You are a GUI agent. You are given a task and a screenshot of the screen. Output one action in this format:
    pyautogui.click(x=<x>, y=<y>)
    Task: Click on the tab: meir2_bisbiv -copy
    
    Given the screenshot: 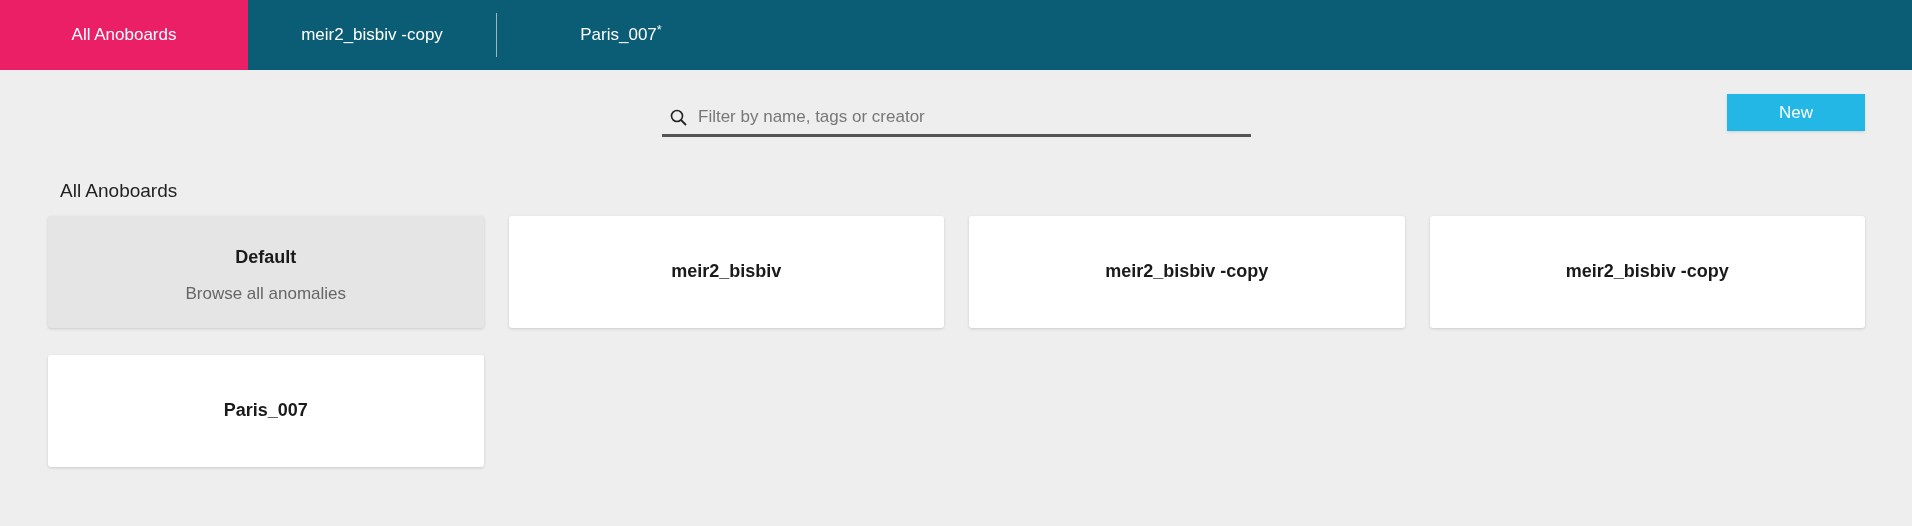 What is the action you would take?
    pyautogui.click(x=372, y=35)
    